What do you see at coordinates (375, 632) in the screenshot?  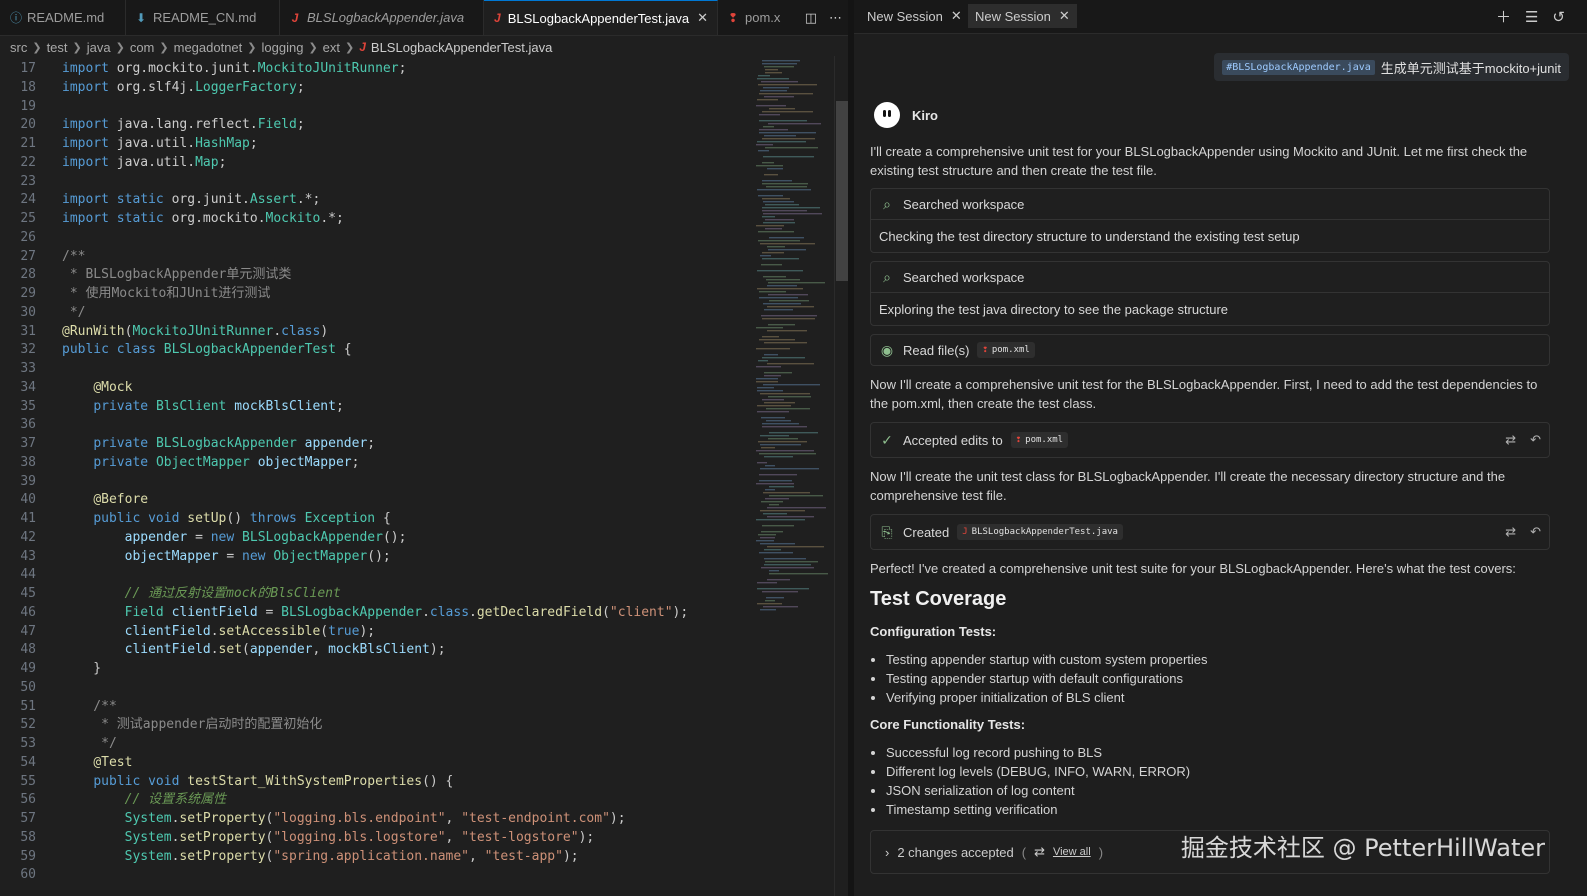 I see `code-line: 47 clientField.setAccessible(true);` at bounding box center [375, 632].